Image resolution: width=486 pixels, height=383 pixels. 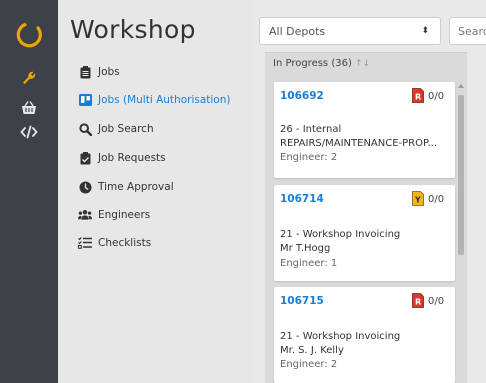 I want to click on clipboard-icon, so click(x=85, y=72).